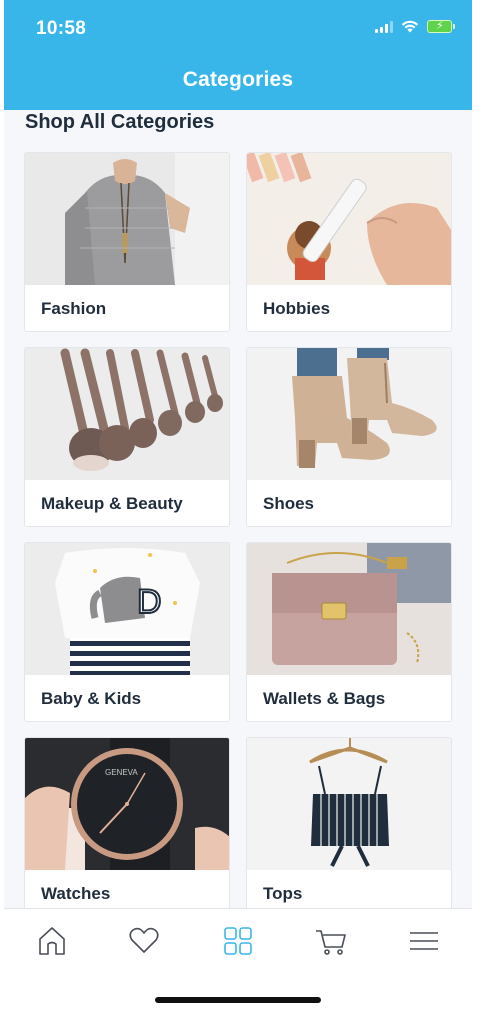 This screenshot has height=1034, width=488. What do you see at coordinates (349, 609) in the screenshot?
I see `handbag-image` at bounding box center [349, 609].